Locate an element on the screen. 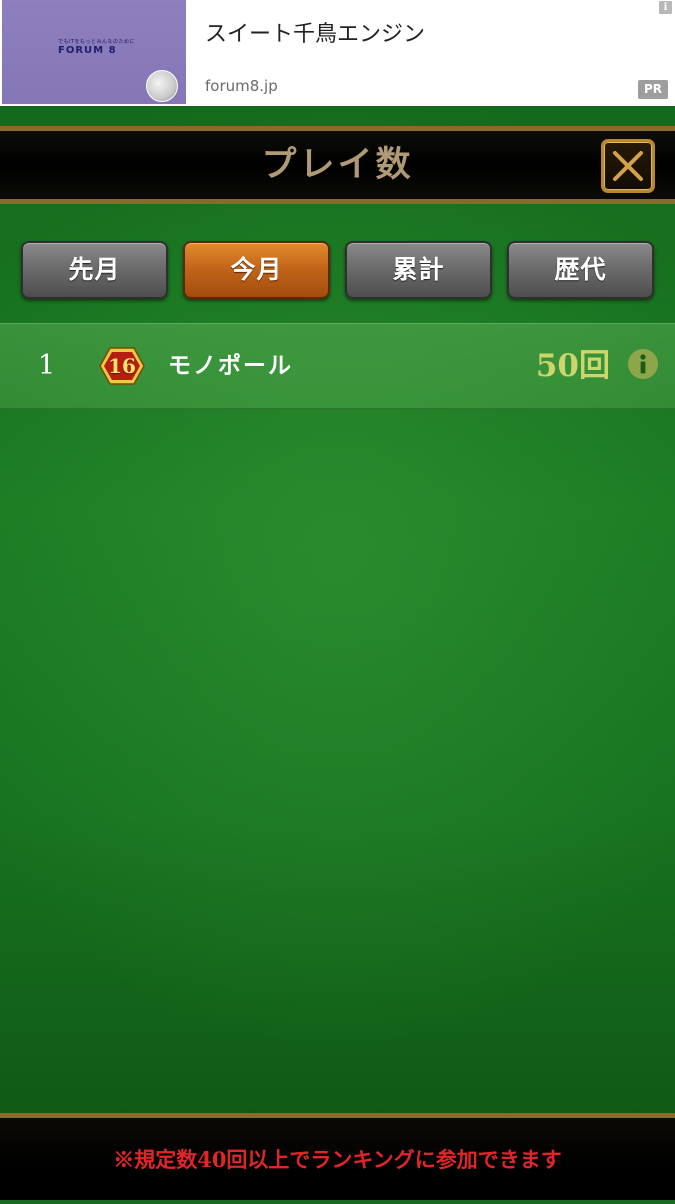 The image size is (675, 1204). ad-logo: FORUM 8 is located at coordinates (87, 50).